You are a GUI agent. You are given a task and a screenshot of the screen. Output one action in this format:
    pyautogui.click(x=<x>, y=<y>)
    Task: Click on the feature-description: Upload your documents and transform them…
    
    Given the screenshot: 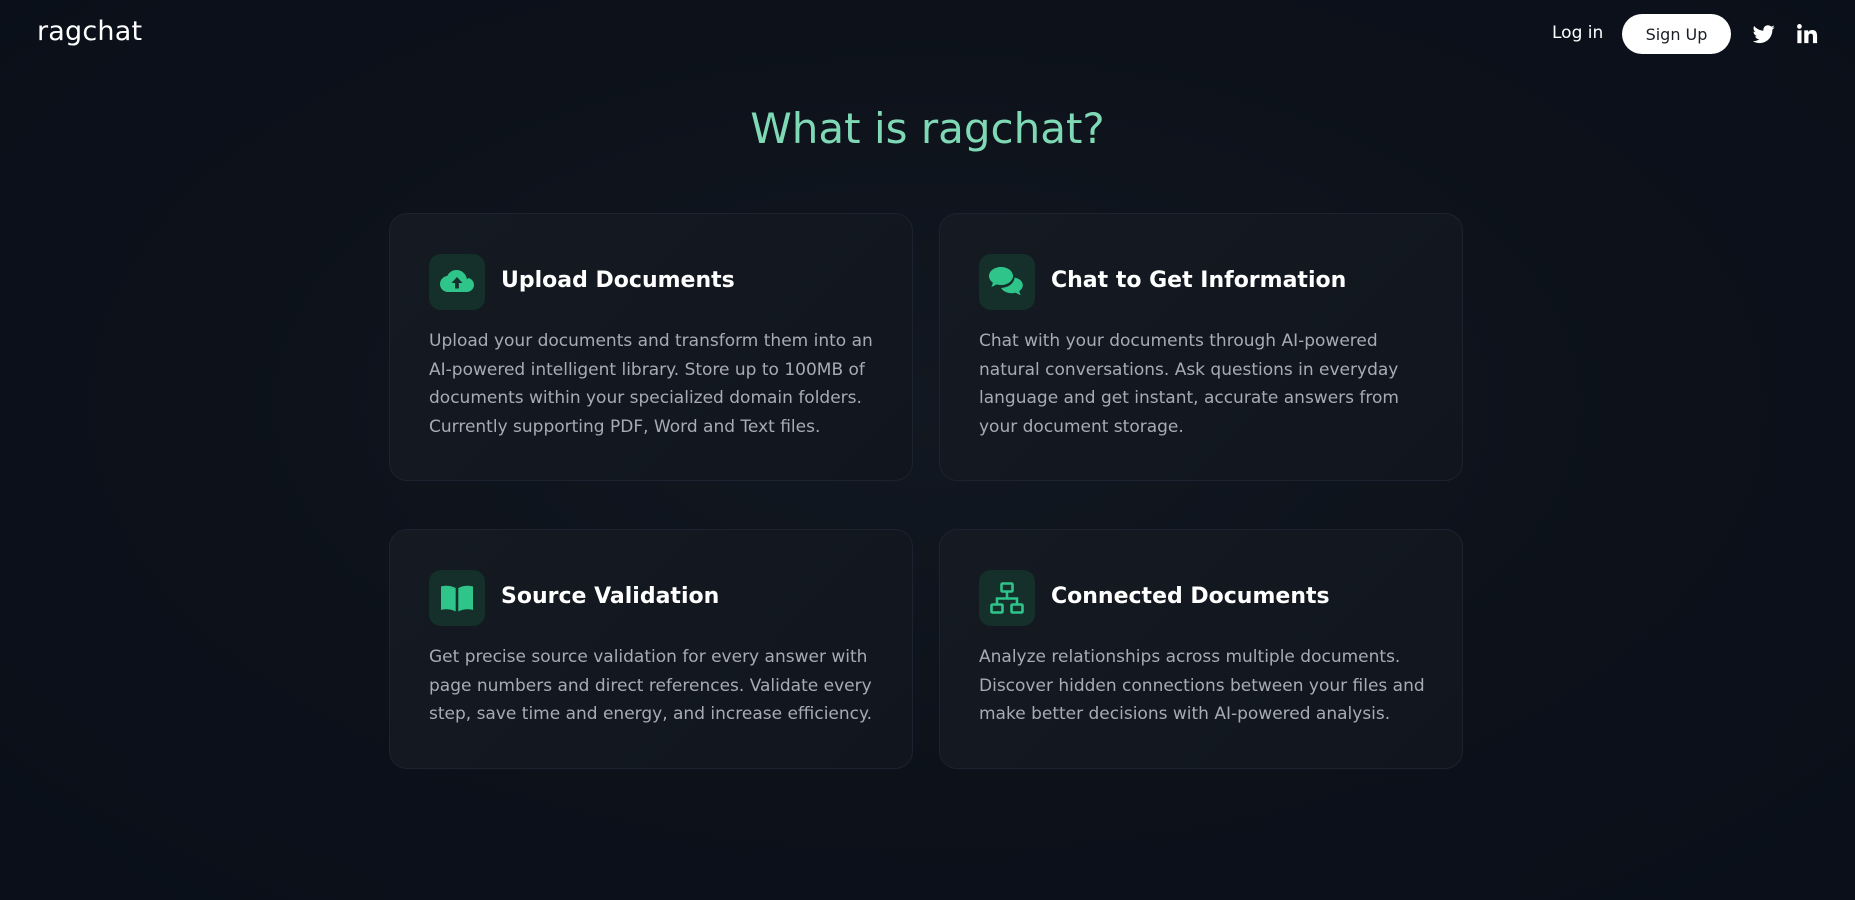 What is the action you would take?
    pyautogui.click(x=651, y=384)
    